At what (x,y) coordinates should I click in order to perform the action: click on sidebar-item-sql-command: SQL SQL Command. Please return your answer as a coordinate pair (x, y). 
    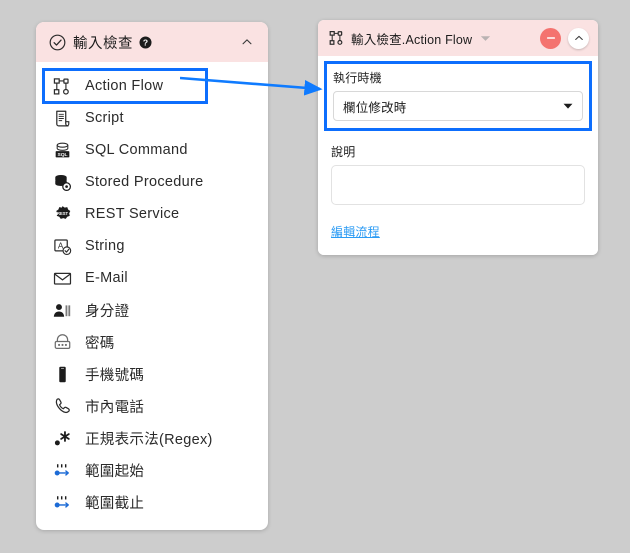
    Looking at the image, I should click on (152, 150).